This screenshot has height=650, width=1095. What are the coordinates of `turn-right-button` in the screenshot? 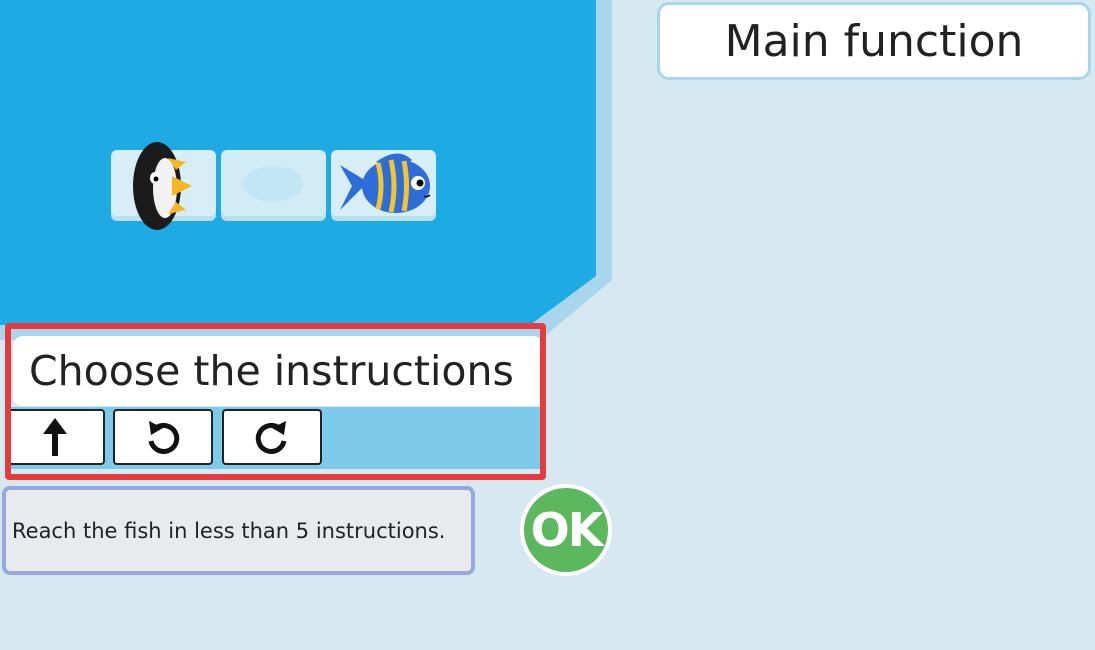 It's located at (272, 437).